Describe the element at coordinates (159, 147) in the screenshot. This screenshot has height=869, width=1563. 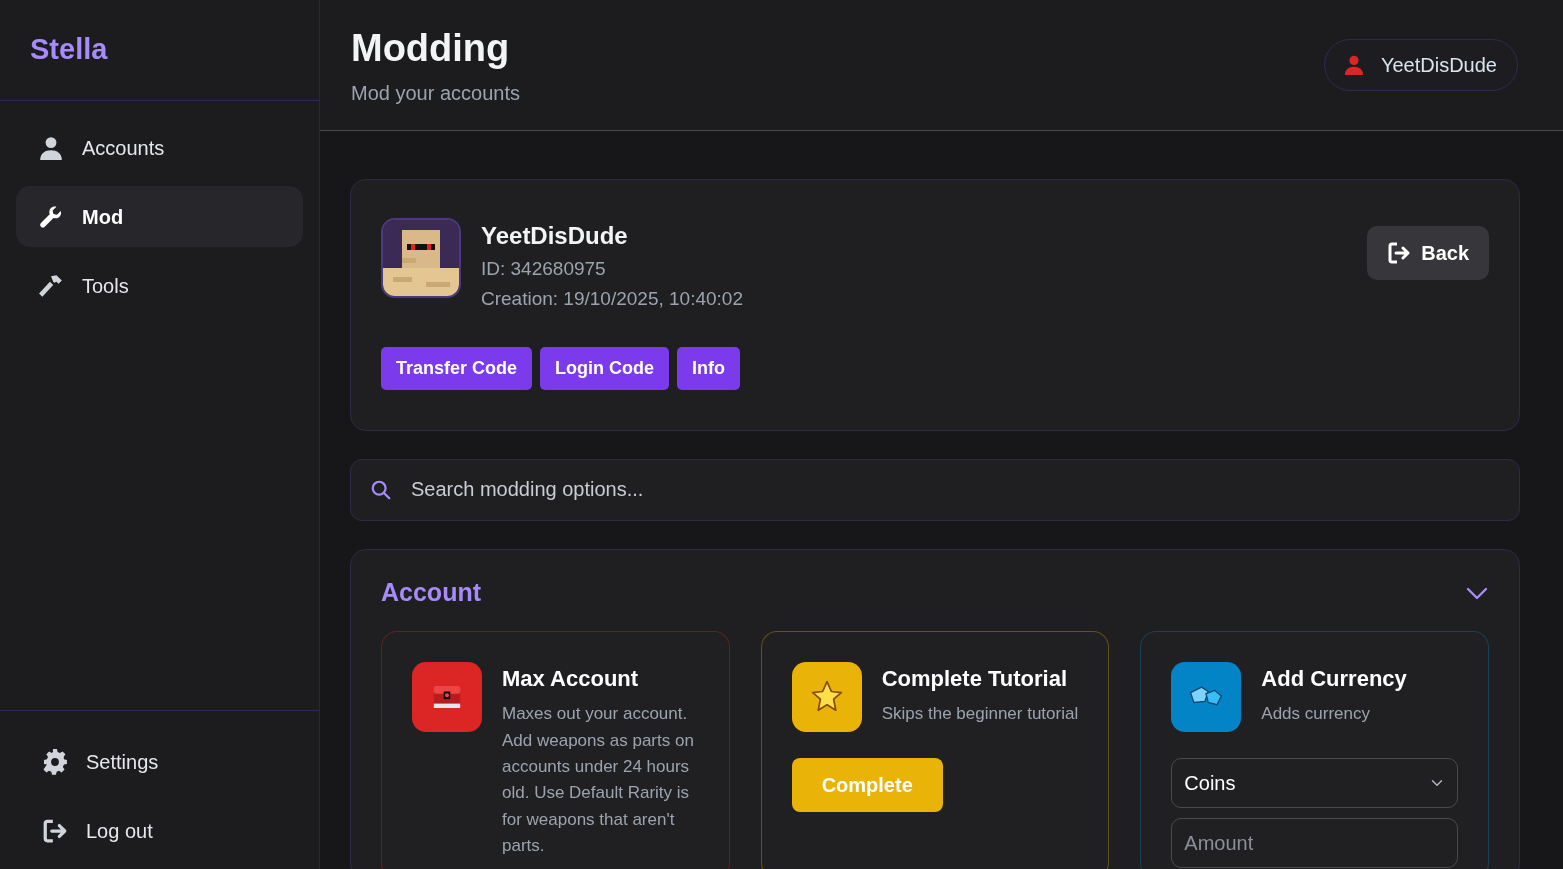
I see `nav-item: Accounts` at that location.